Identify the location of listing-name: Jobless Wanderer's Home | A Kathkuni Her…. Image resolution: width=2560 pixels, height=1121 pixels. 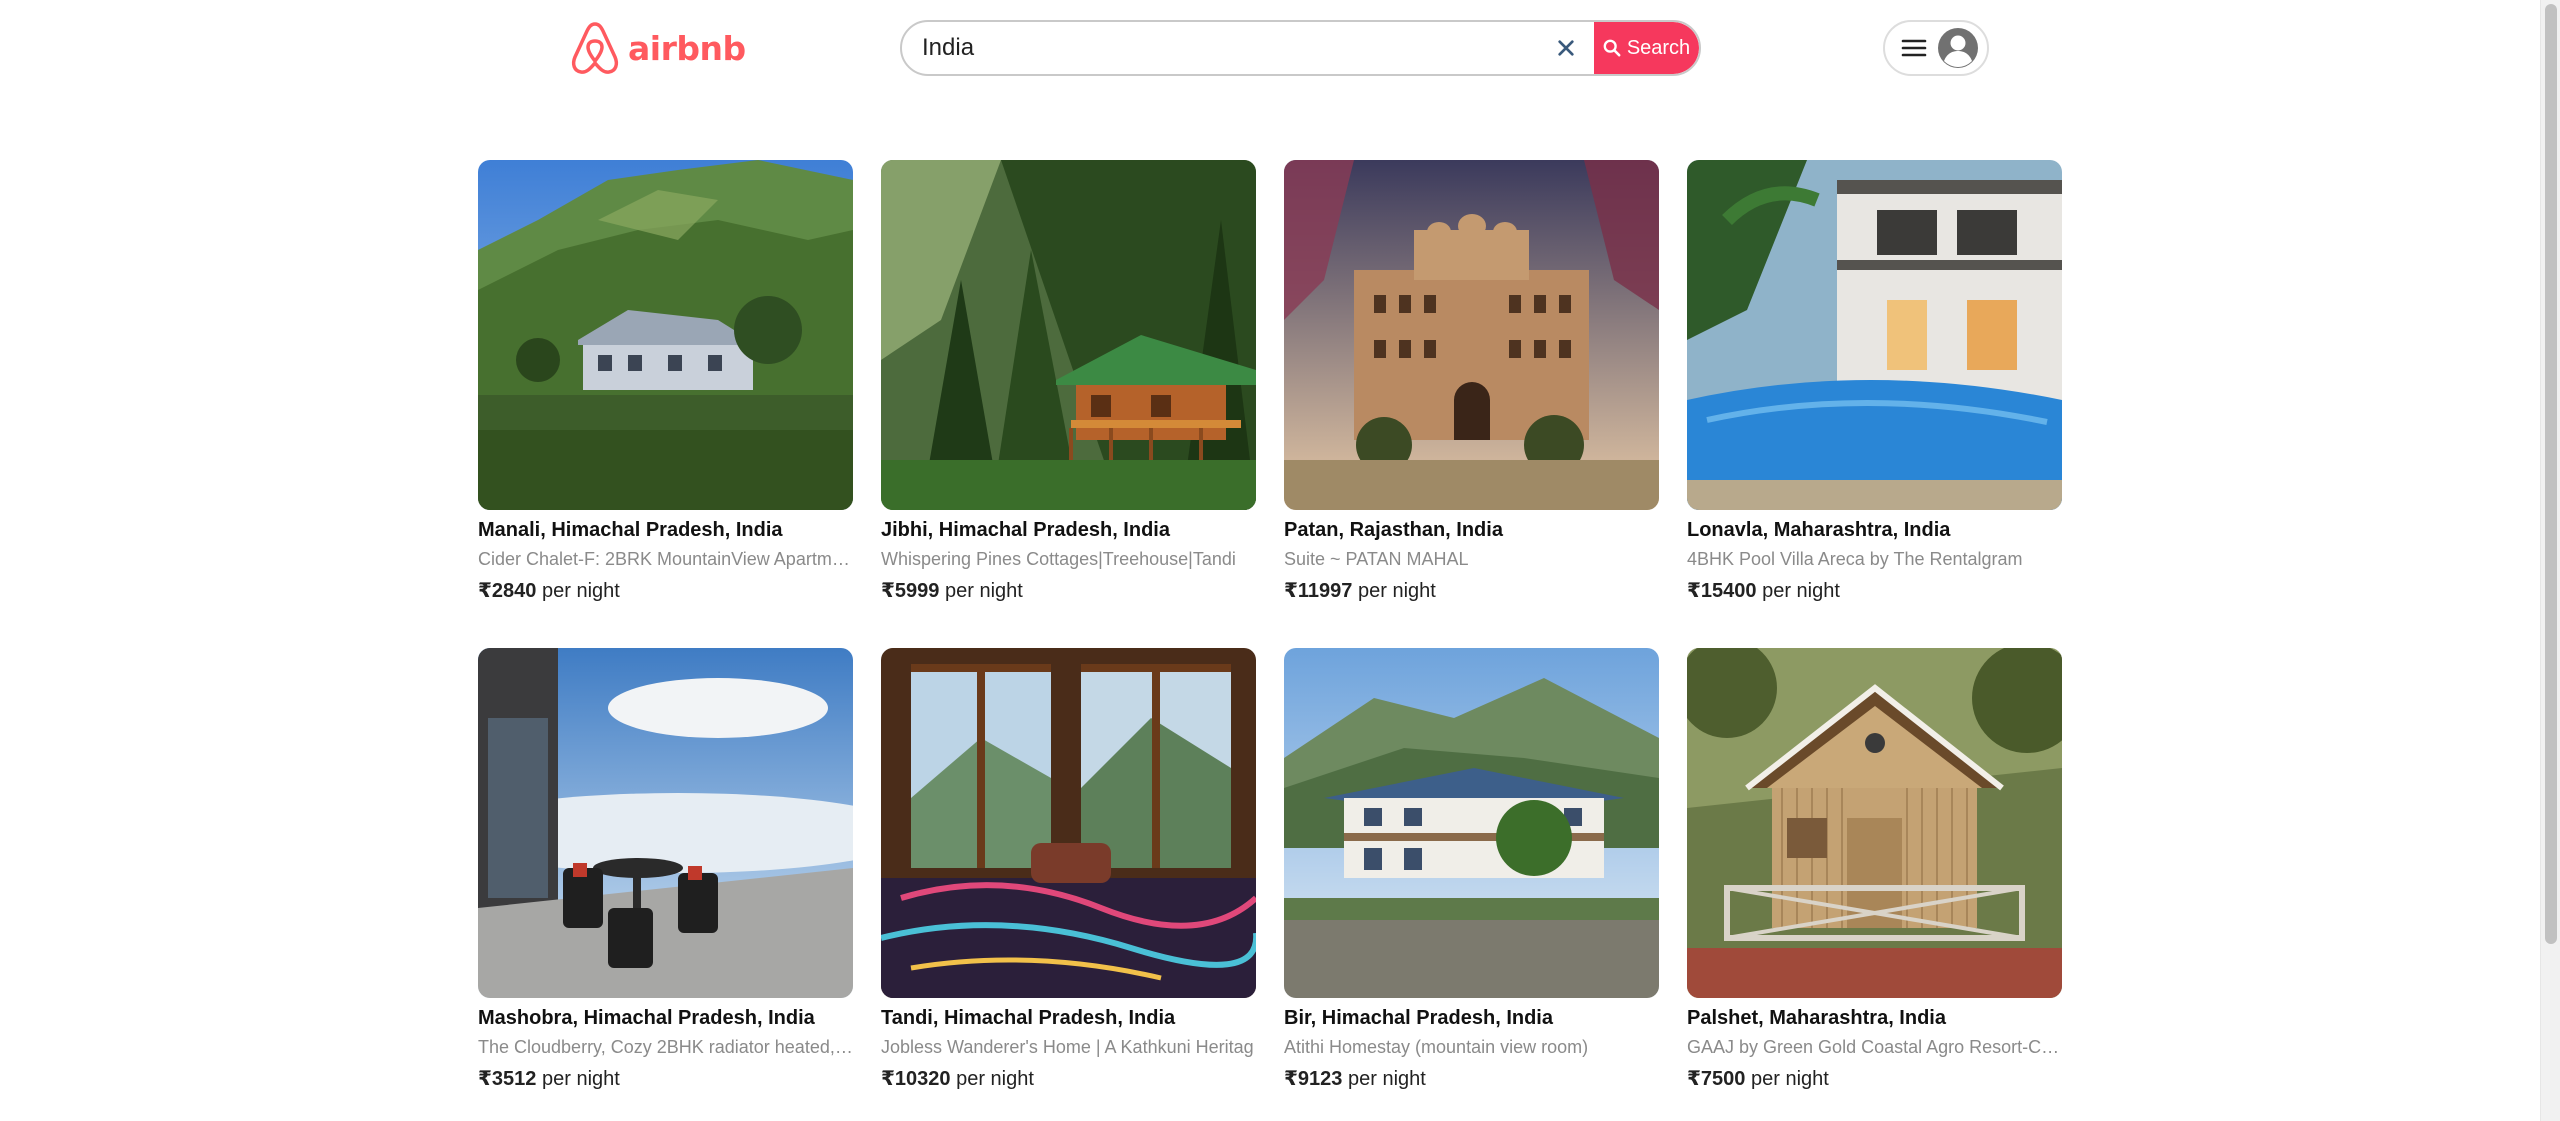
(1067, 1047).